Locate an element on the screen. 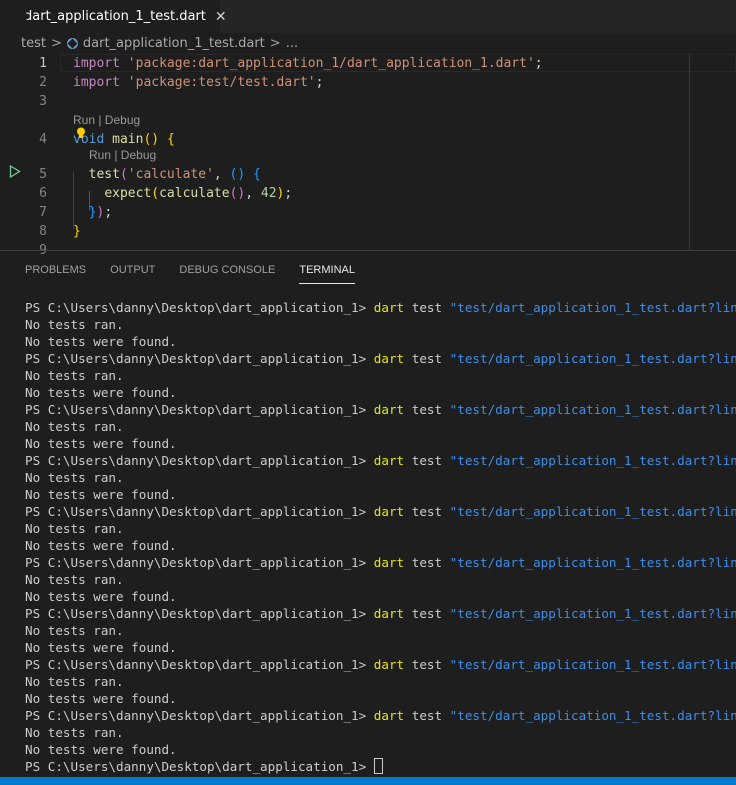  editor-tab-bar: dart_application_1_test.dart ✕ is located at coordinates (368, 16).